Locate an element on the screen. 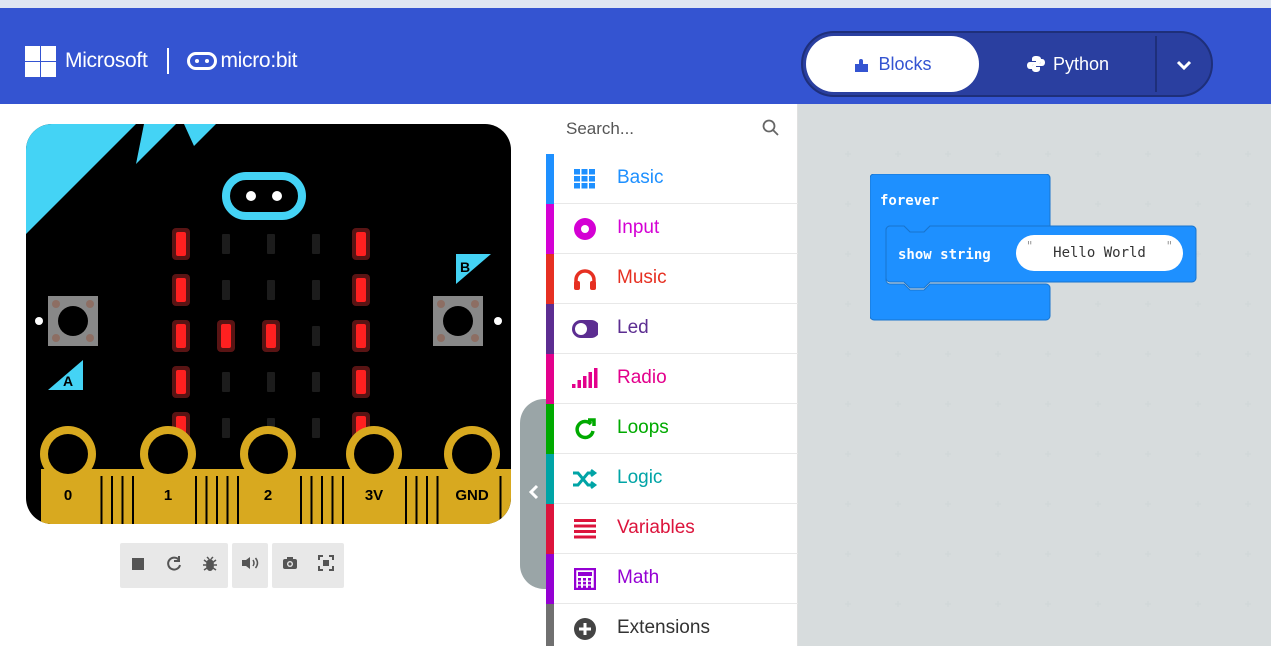 The height and width of the screenshot is (646, 1271). calculator-icon is located at coordinates (585, 579).